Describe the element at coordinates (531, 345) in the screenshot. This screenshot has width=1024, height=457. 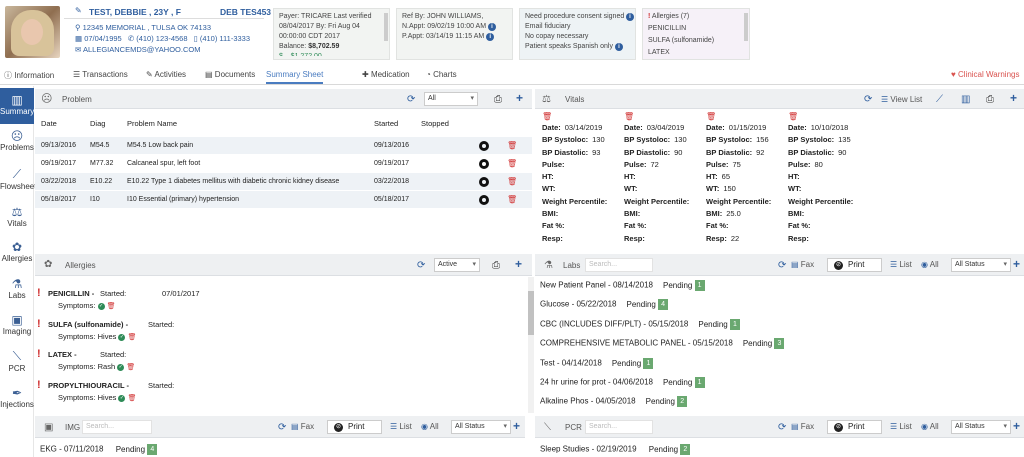
I see `scrollbar` at that location.